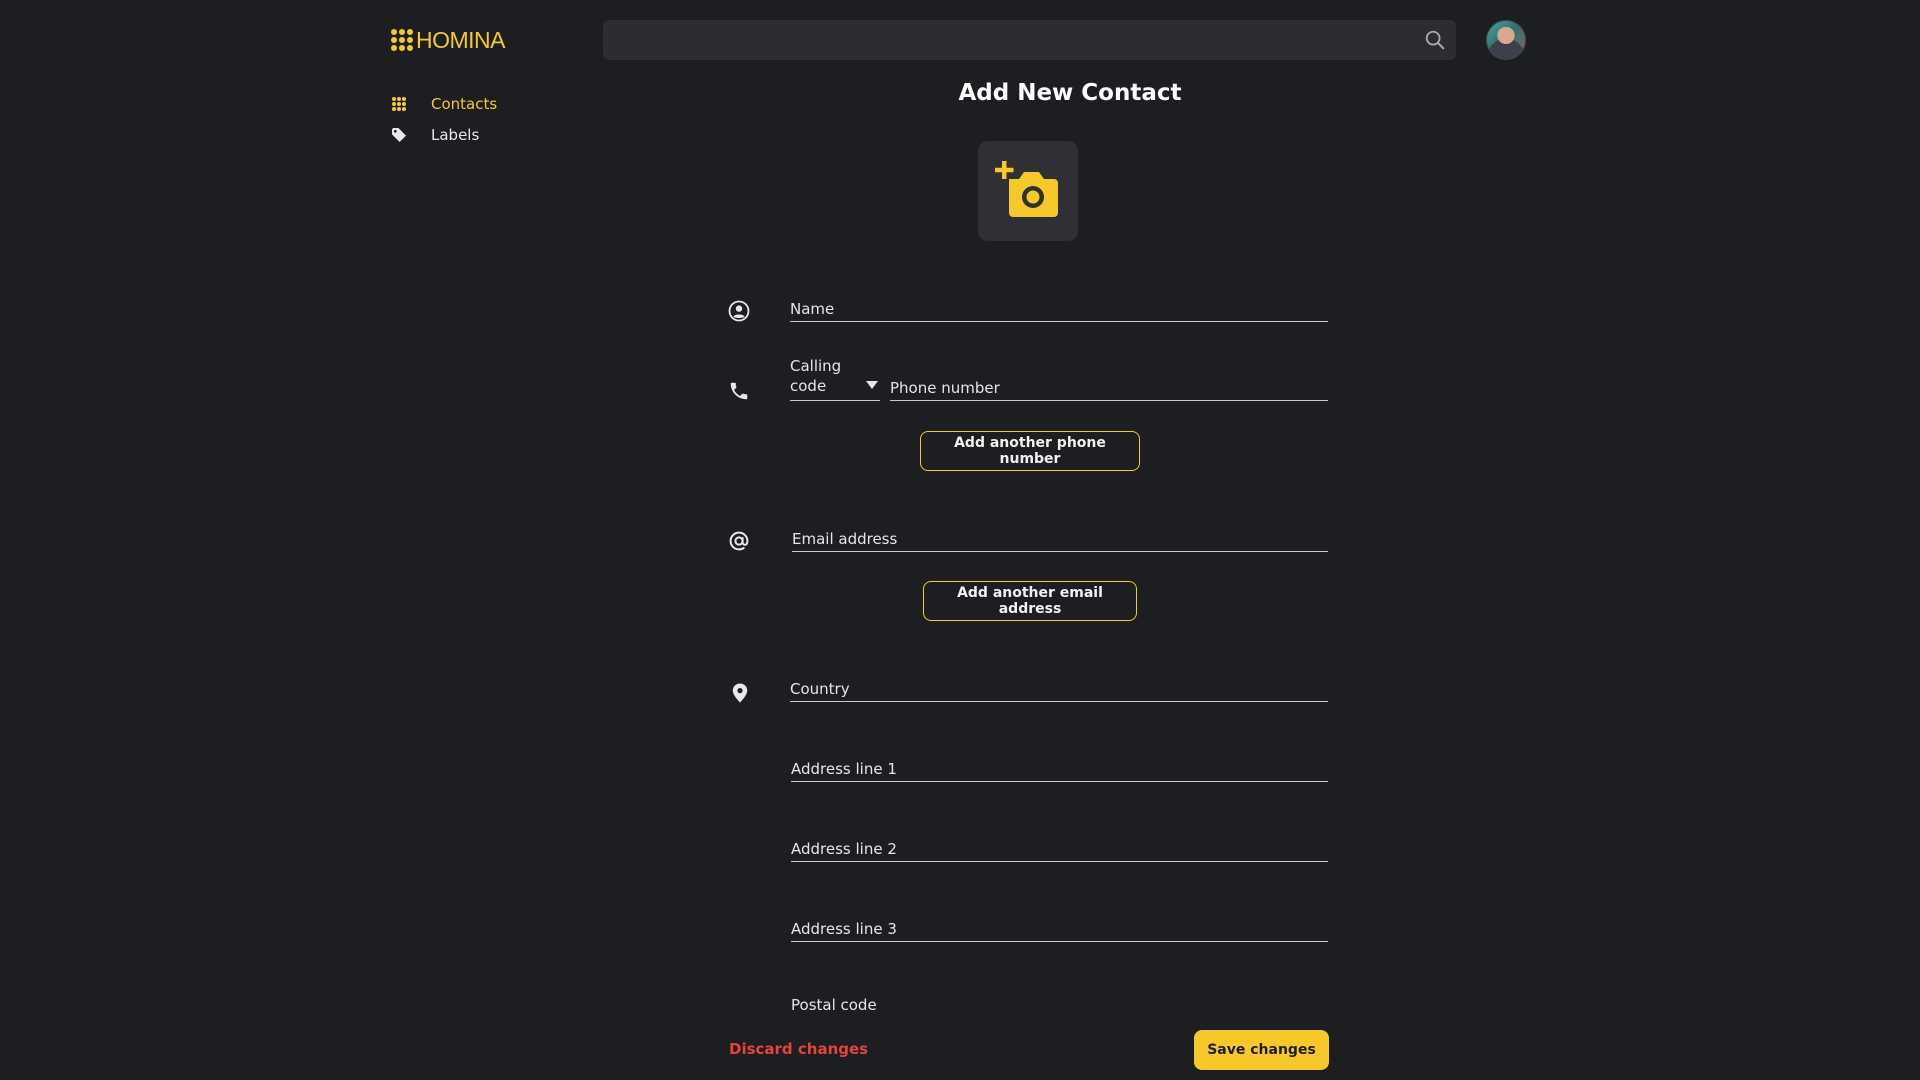  I want to click on page-title: Add New Contact, so click(1070, 93).